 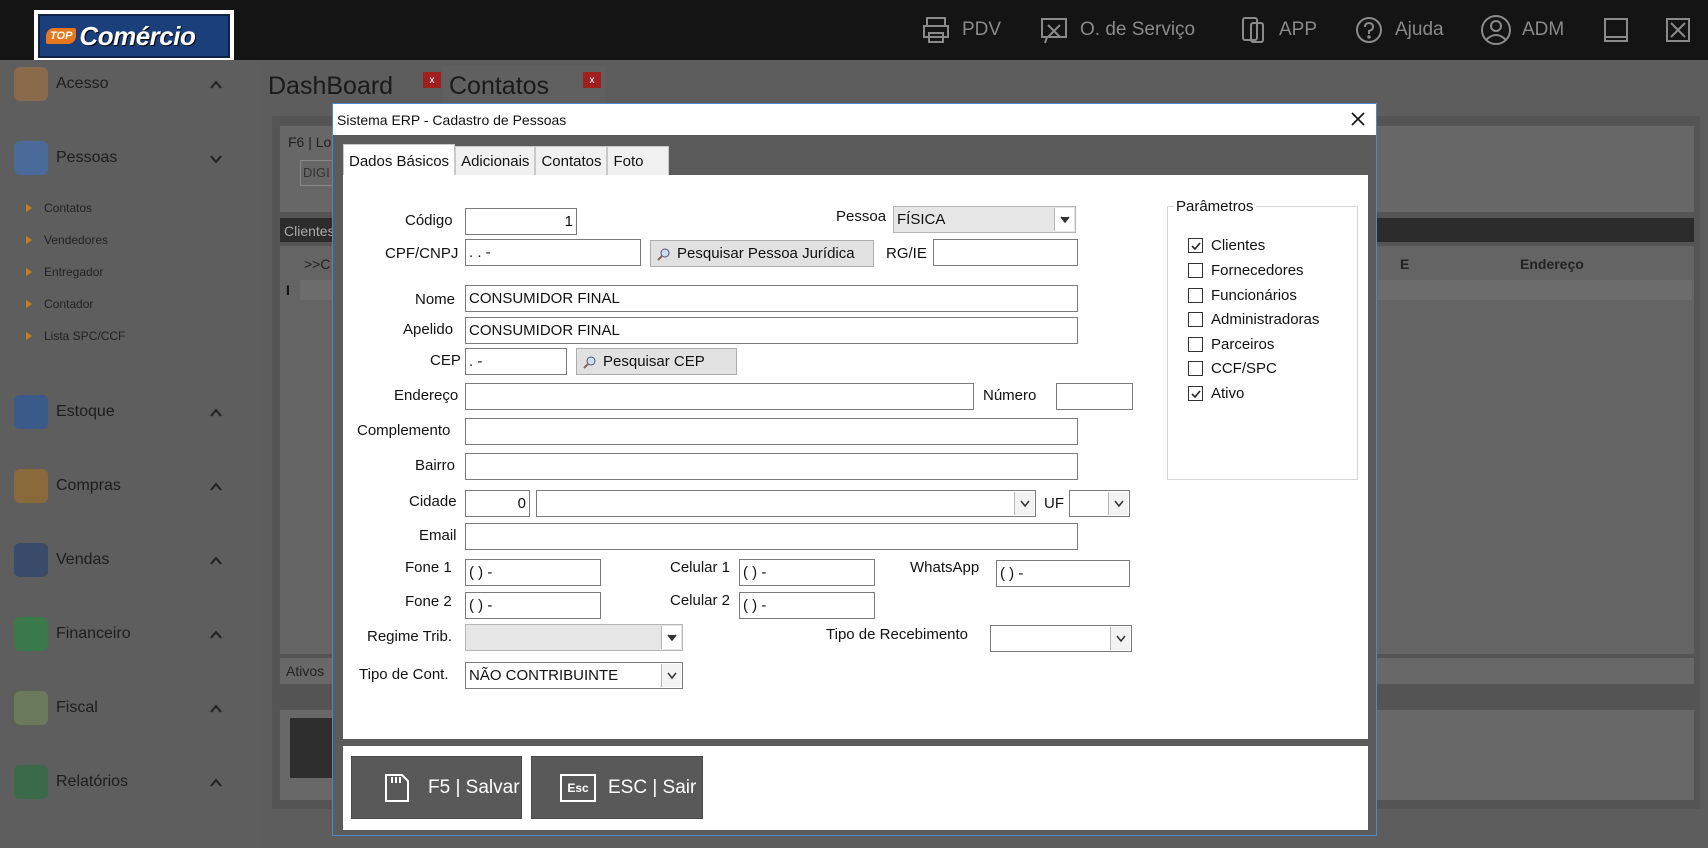 What do you see at coordinates (88, 485) in the screenshot?
I see `sidebar-group-label: Compras` at bounding box center [88, 485].